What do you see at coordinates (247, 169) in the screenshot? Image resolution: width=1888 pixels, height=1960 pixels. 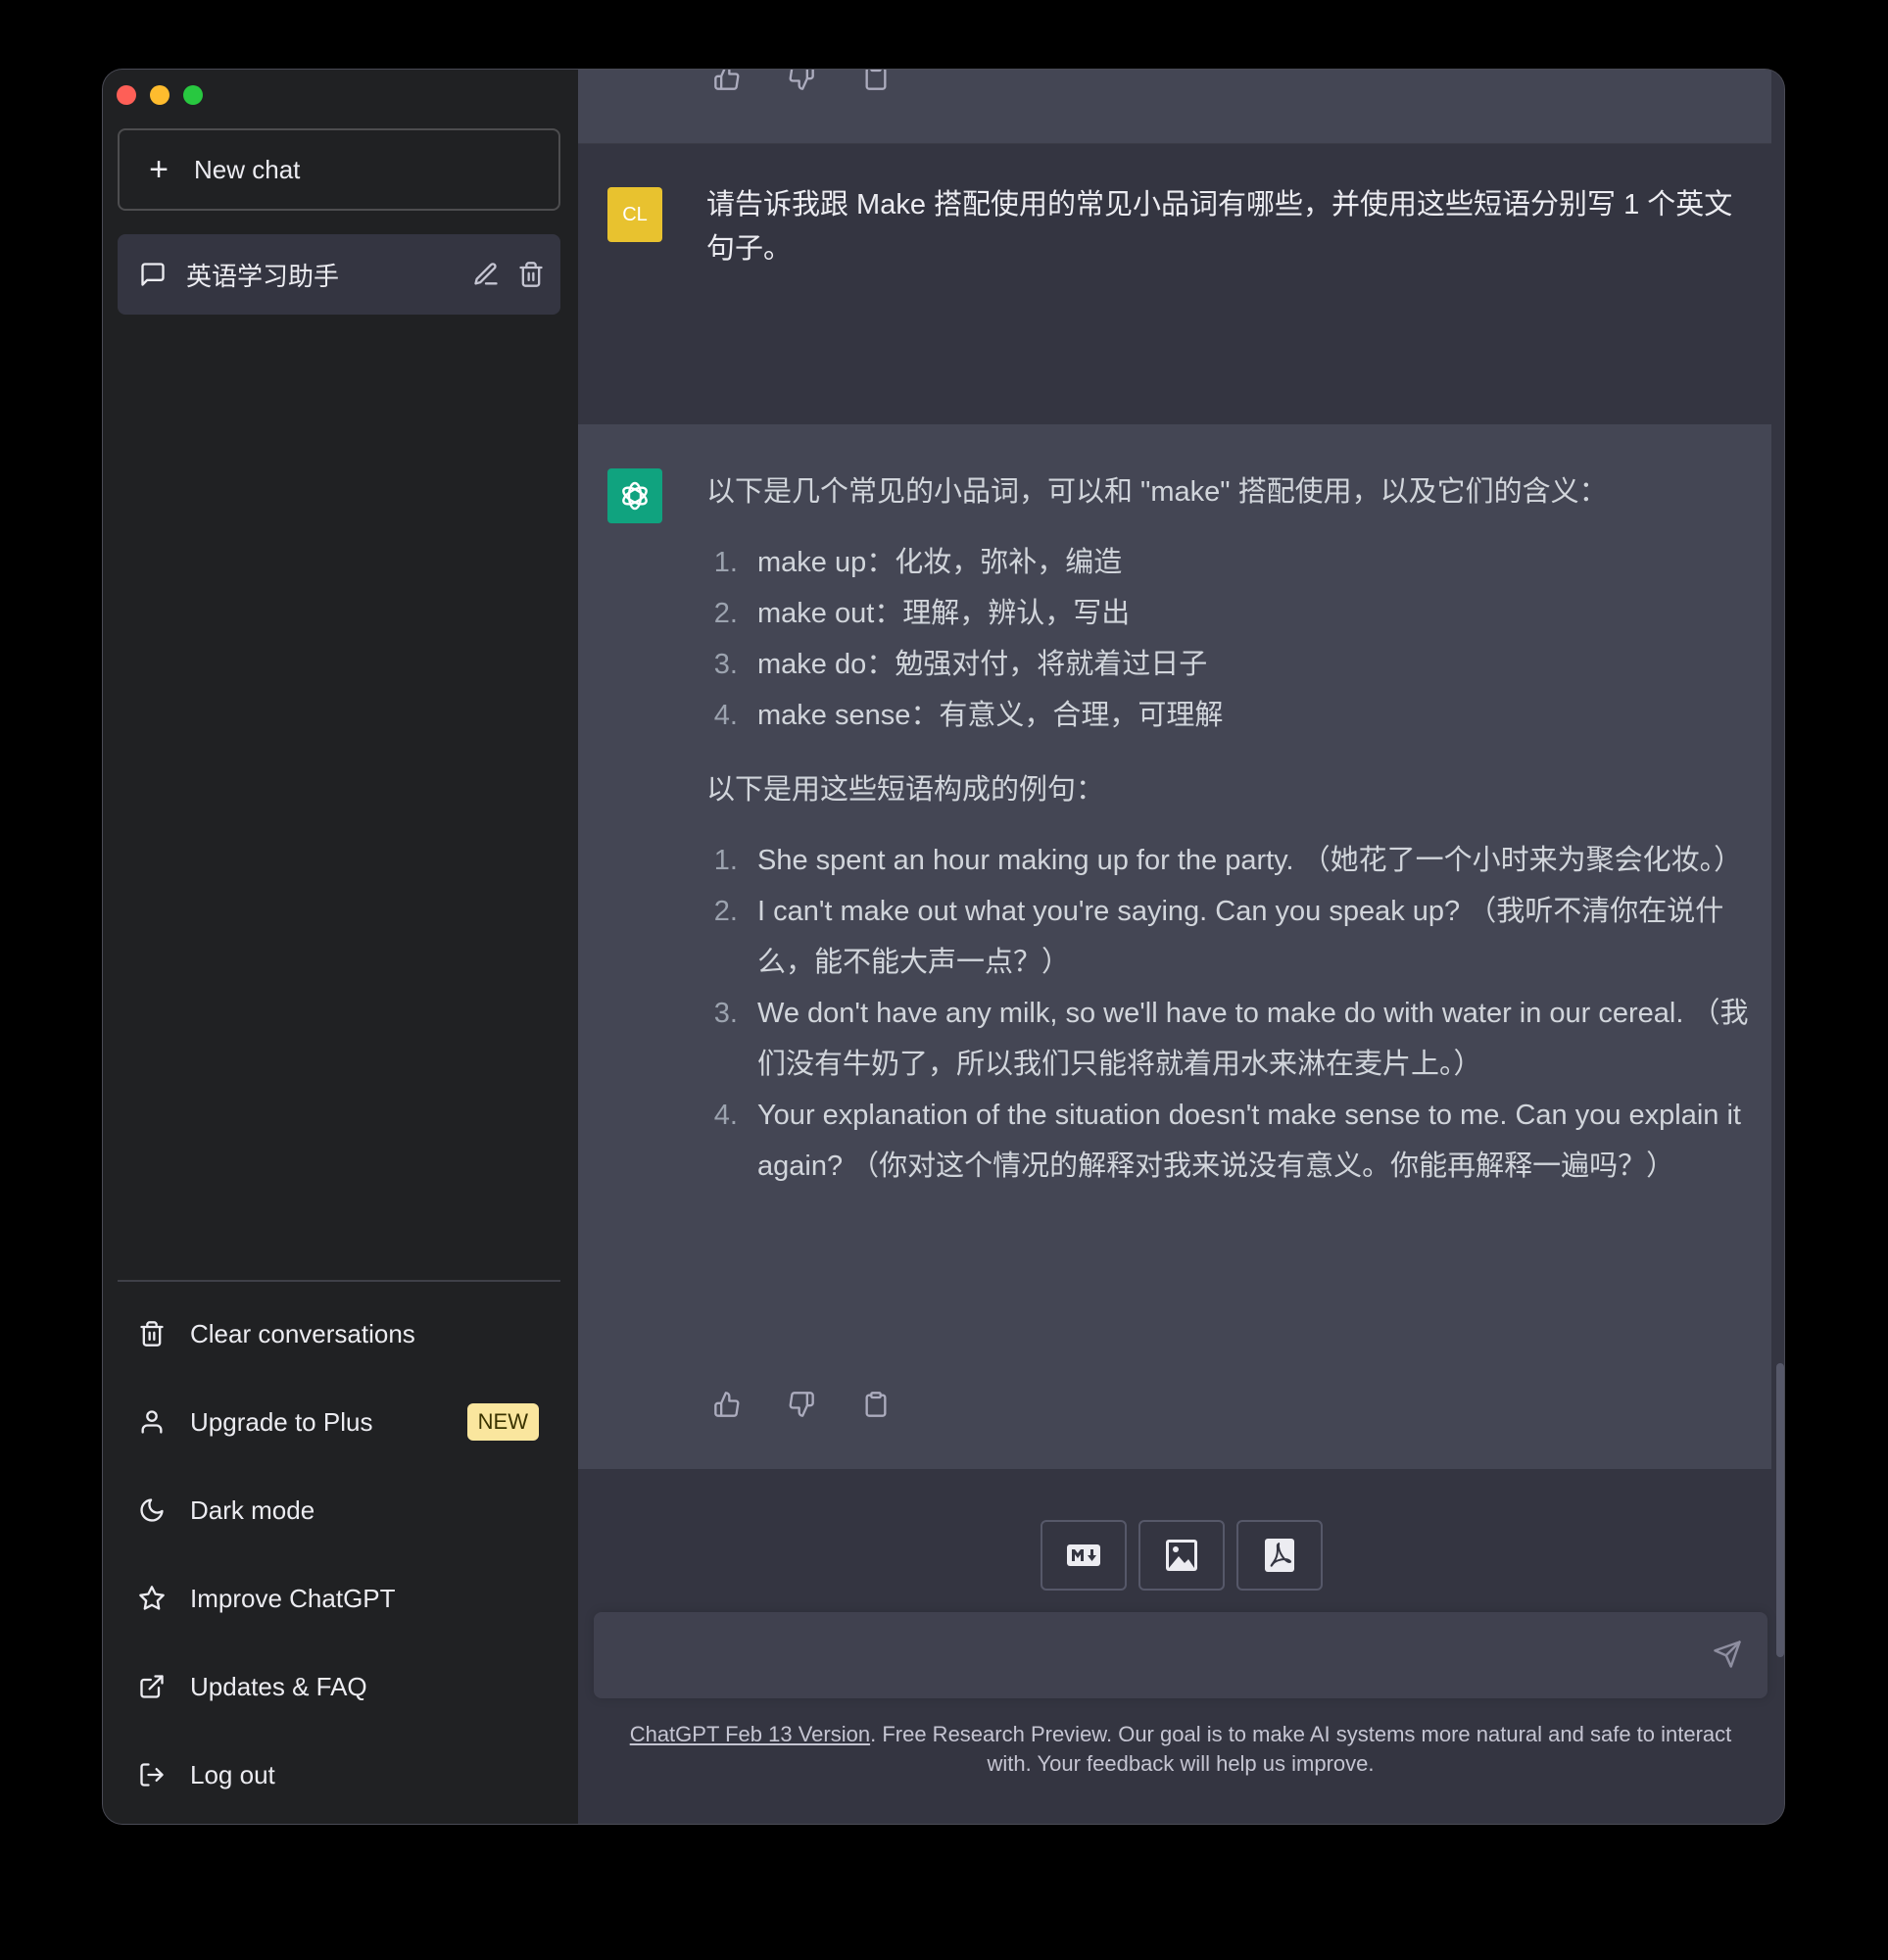 I see `new-chat-label: New chat` at bounding box center [247, 169].